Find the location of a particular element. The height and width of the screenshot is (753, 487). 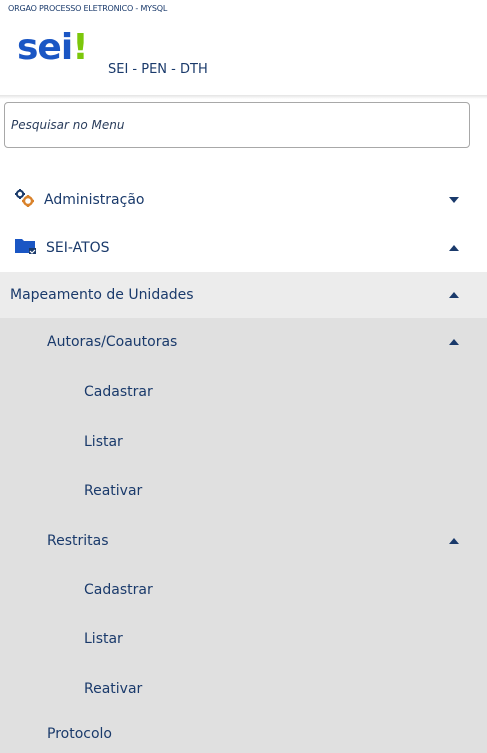

menu-item-sei-atos: SEI-ATOS is located at coordinates (243, 248).